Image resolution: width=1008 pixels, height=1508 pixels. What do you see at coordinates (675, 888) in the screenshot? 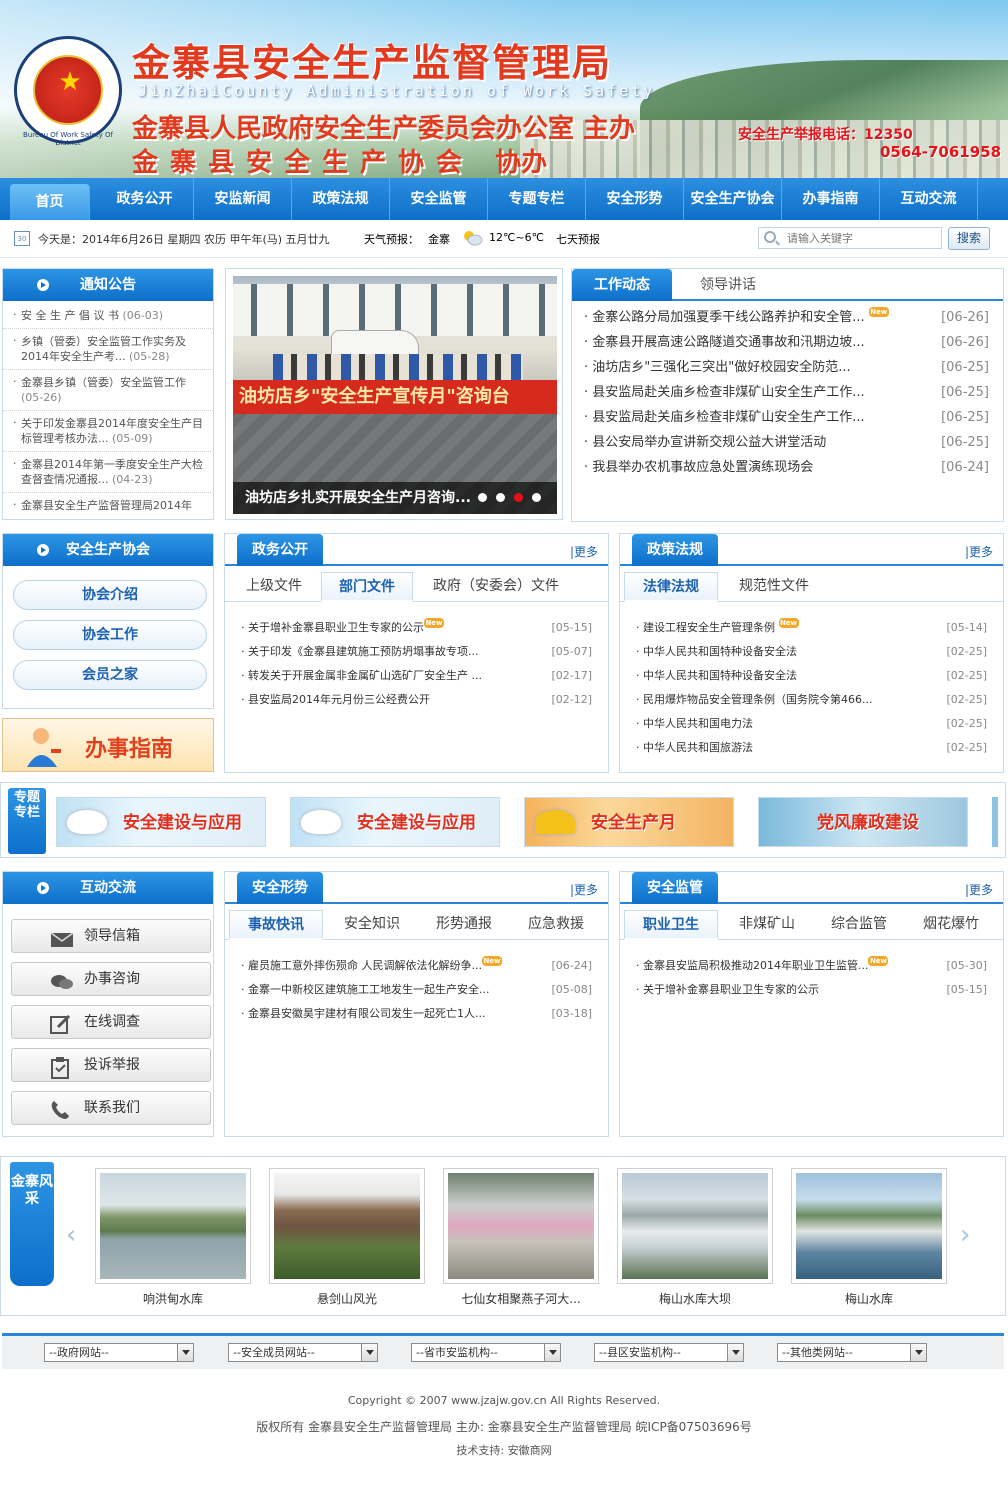
I see `supervision-title: 安全监管` at bounding box center [675, 888].